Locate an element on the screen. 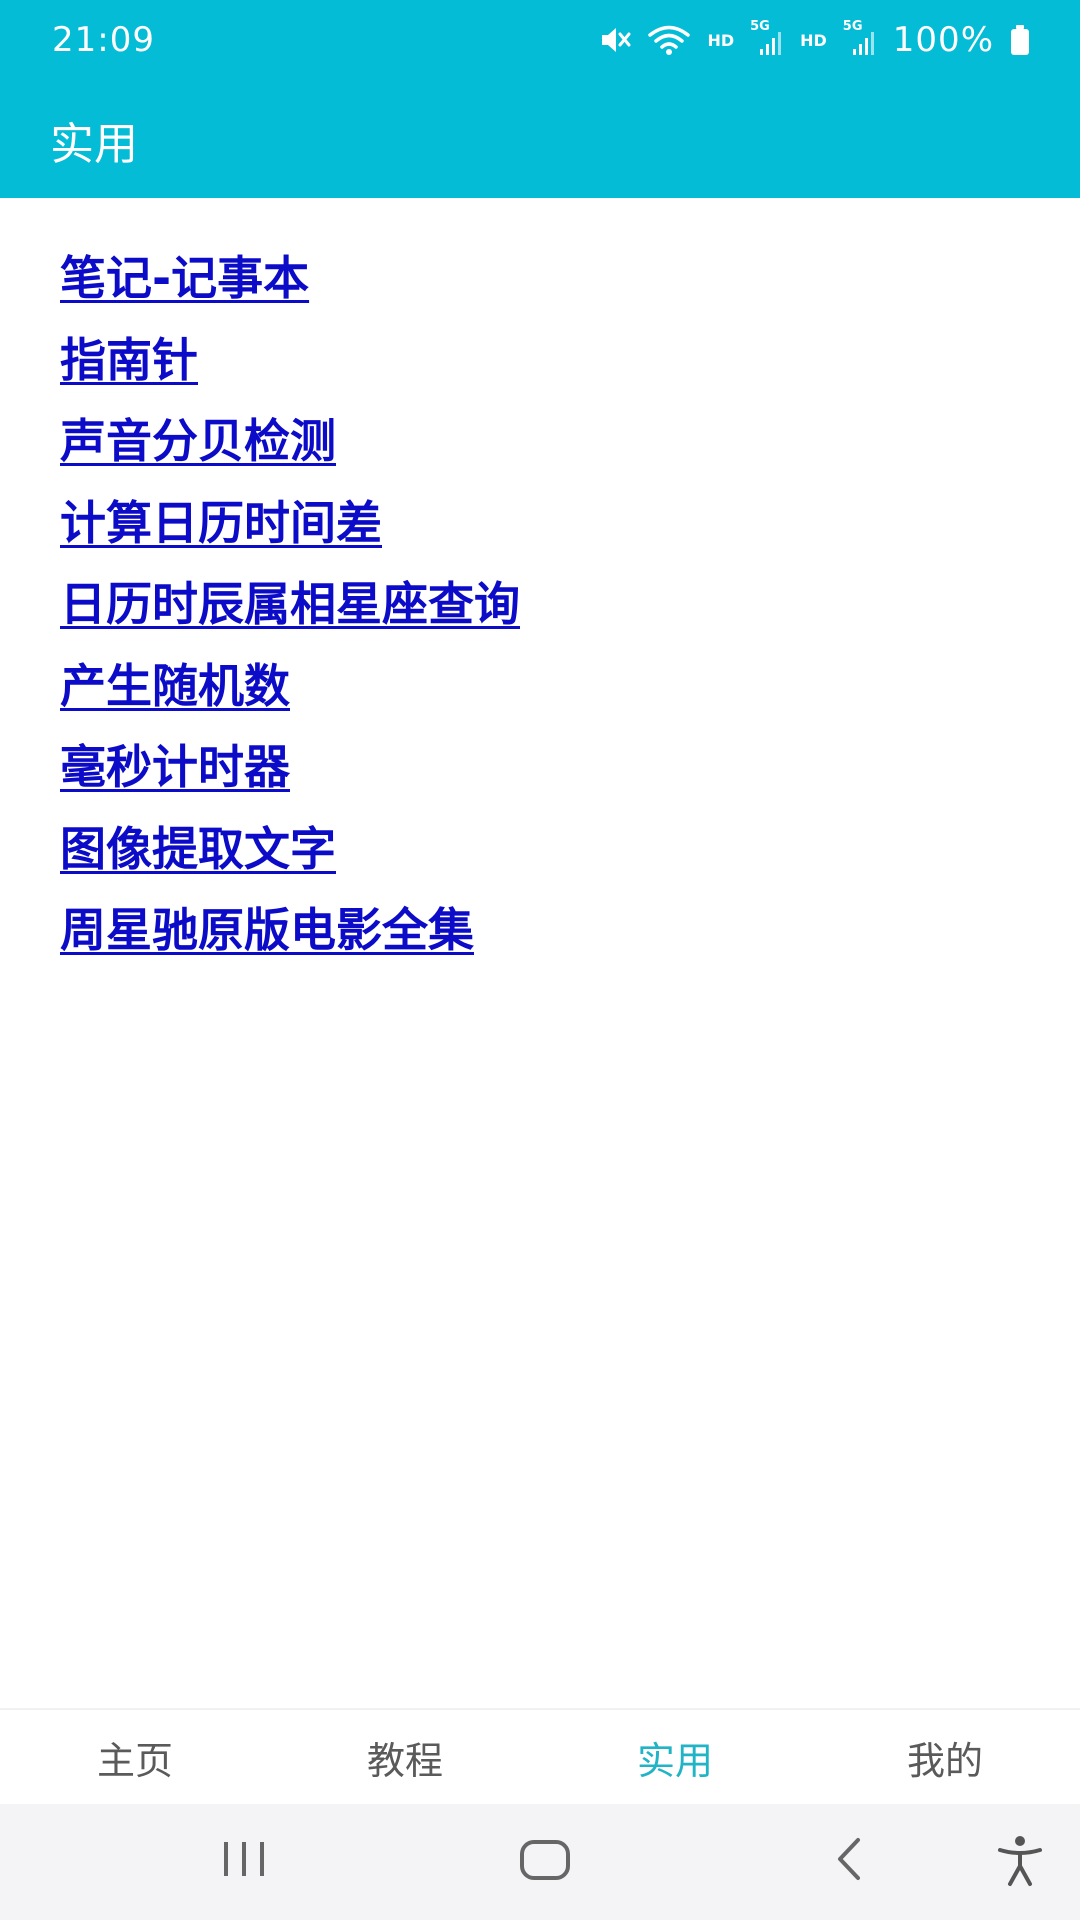 The height and width of the screenshot is (1920, 1080). link-calendar-zodiac-query: 日历时辰属相星座查询 is located at coordinates (290, 605).